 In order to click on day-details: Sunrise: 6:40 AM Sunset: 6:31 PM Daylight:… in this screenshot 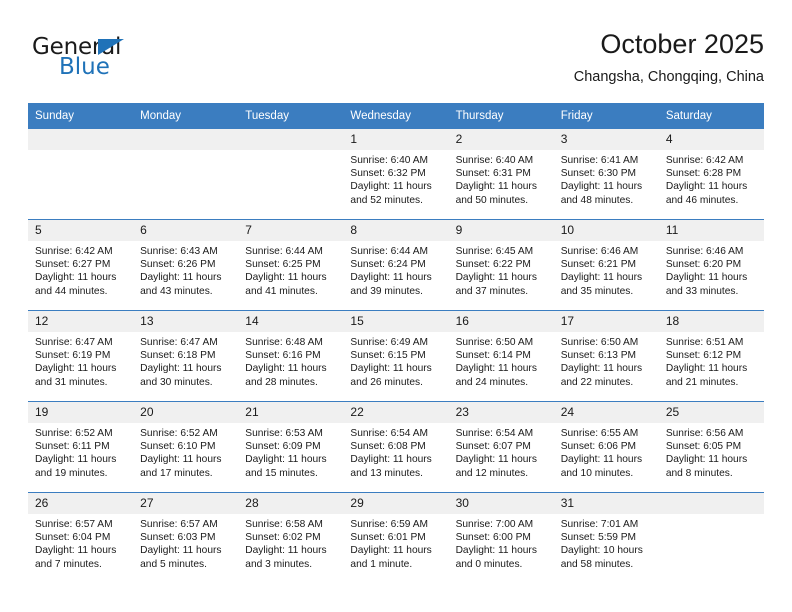, I will do `click(501, 178)`.